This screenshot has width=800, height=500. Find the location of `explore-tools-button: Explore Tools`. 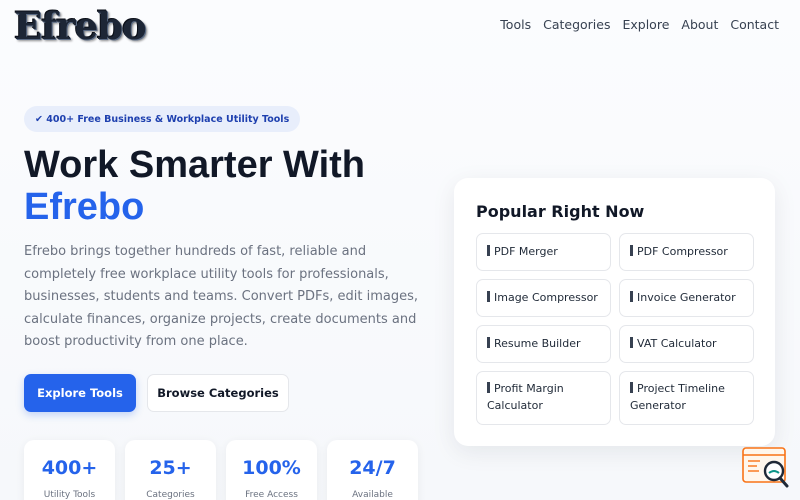

explore-tools-button: Explore Tools is located at coordinates (80, 393).